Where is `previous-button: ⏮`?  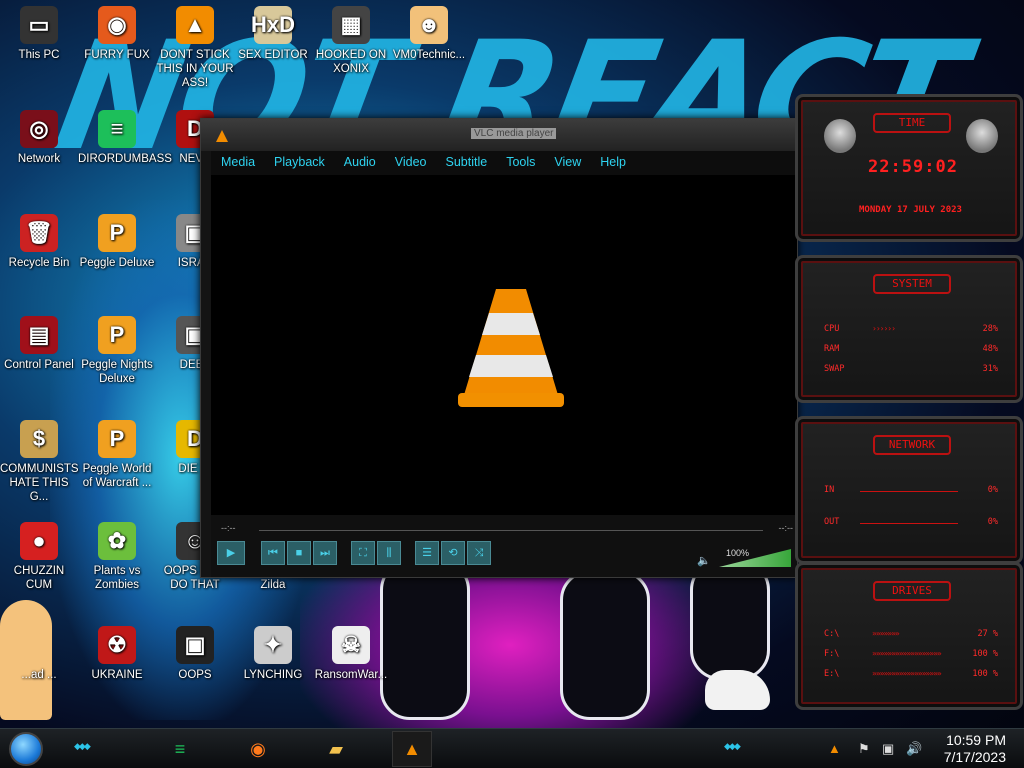
previous-button: ⏮ is located at coordinates (273, 553).